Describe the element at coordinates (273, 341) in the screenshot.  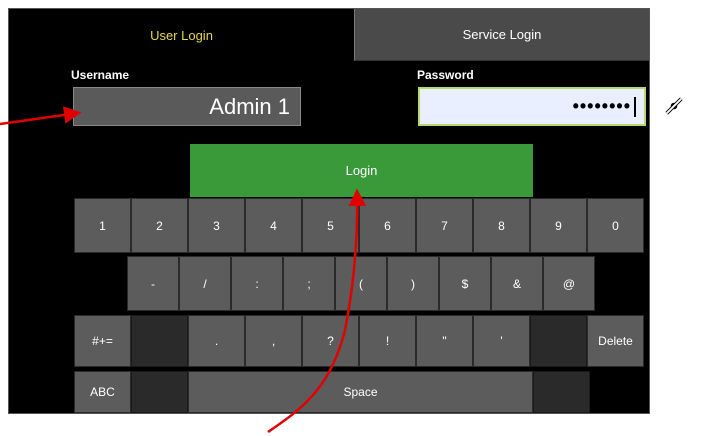
I see `key-comma: ,` at that location.